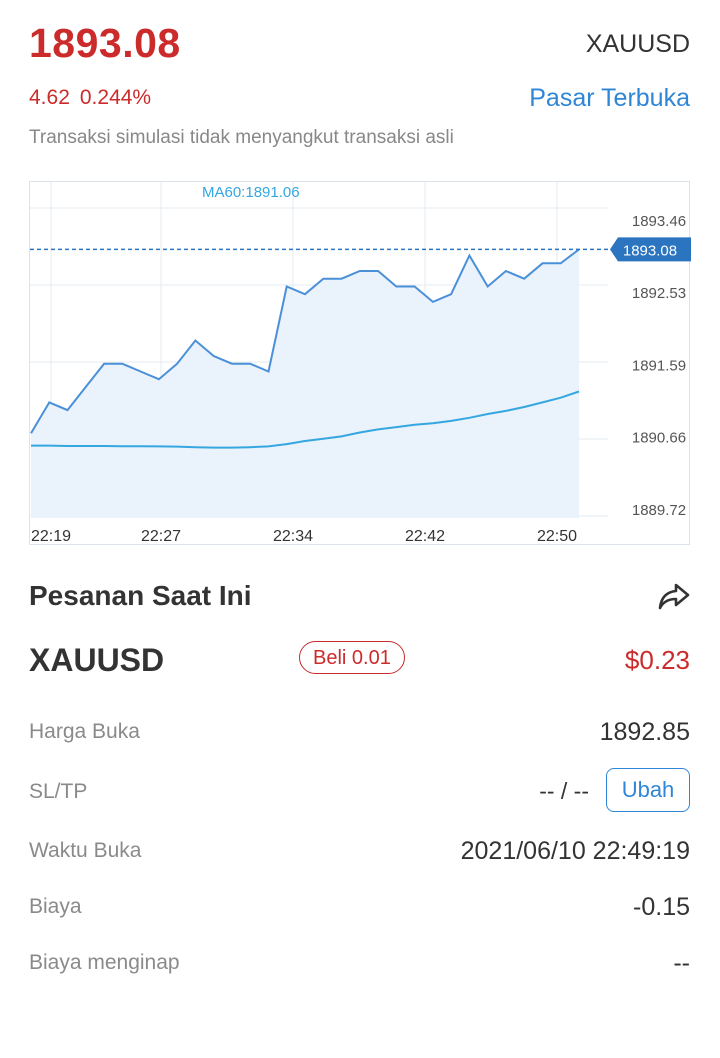  Describe the element at coordinates (659, 366) in the screenshot. I see `y-tick-label: 1891.59` at that location.